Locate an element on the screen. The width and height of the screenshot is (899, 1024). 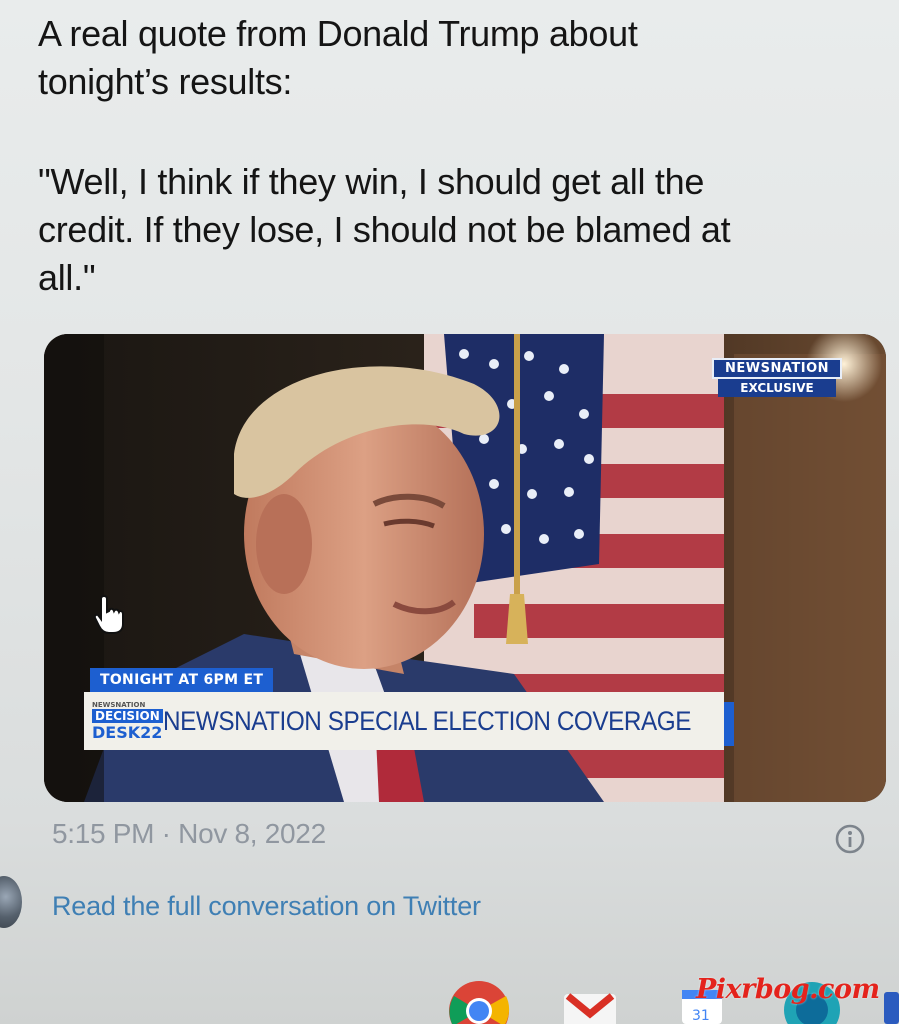
decision-desk-logo: NEWSNATION DECISION DESK22 is located at coordinates (127, 721).